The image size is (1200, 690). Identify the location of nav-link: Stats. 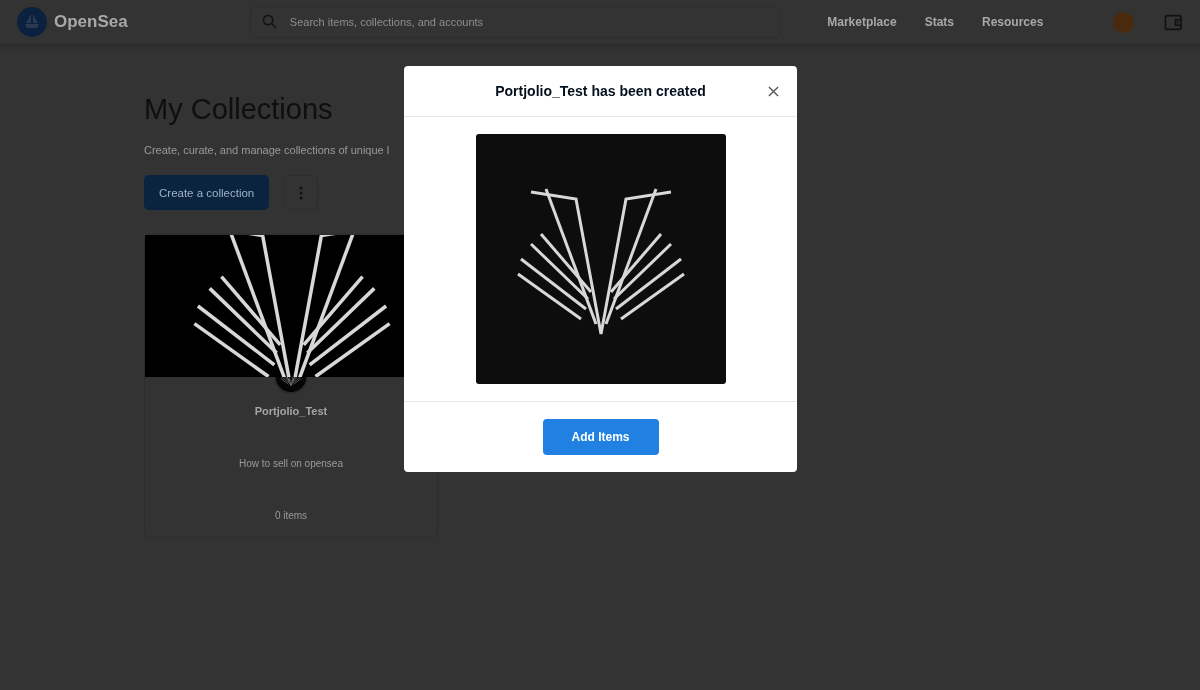
(939, 22).